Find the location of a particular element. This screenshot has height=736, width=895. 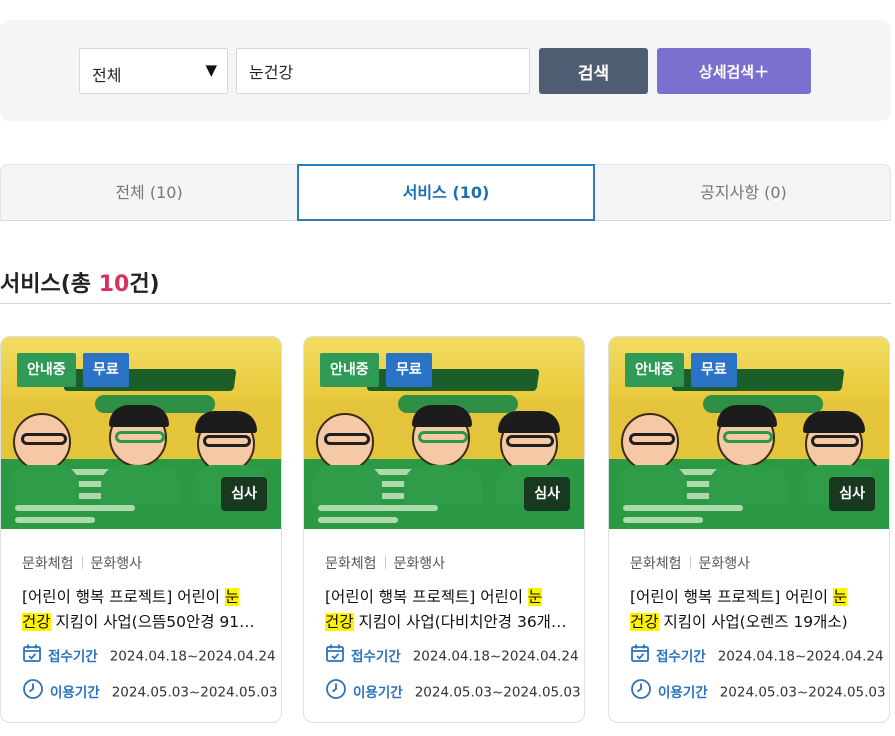

service-title: [어린이 행복 프로젝트] 어린이 눈 건강 지킴이 사업(오렌즈 19개소) is located at coordinates (753, 610).